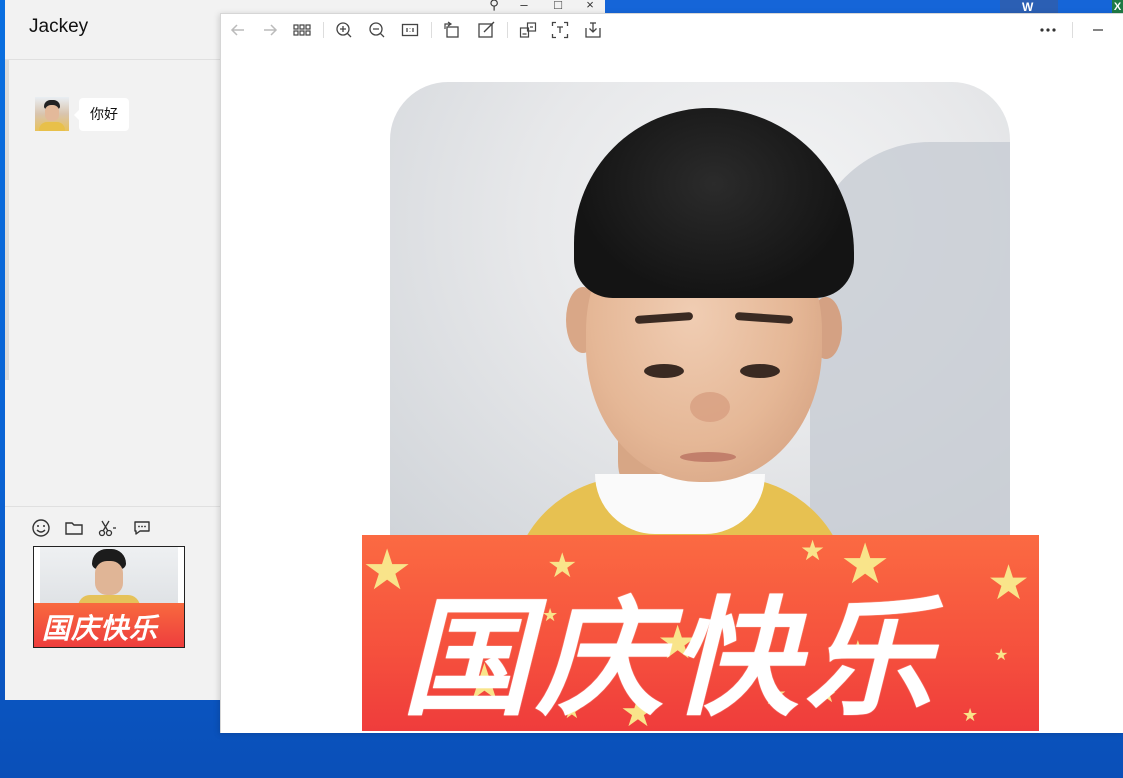  I want to click on excel-taskbar-icon: X, so click(1117, 7).